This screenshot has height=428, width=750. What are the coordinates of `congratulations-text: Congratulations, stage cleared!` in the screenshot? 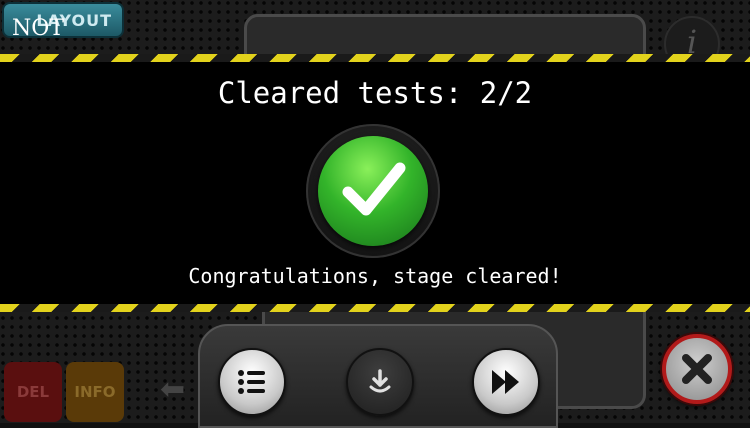 It's located at (375, 276).